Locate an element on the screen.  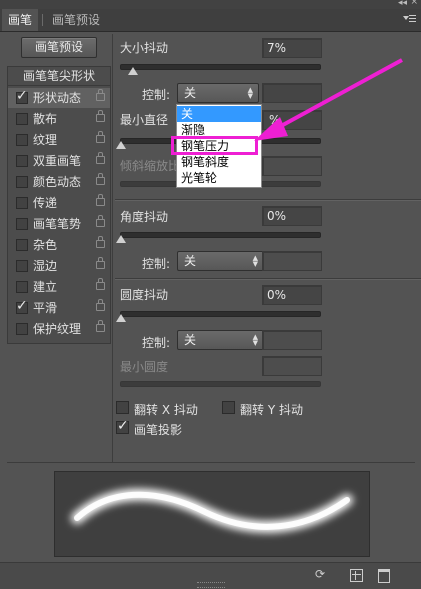
brush-tip-shape-item: 画笔笔尖形状 is located at coordinates (59, 76).